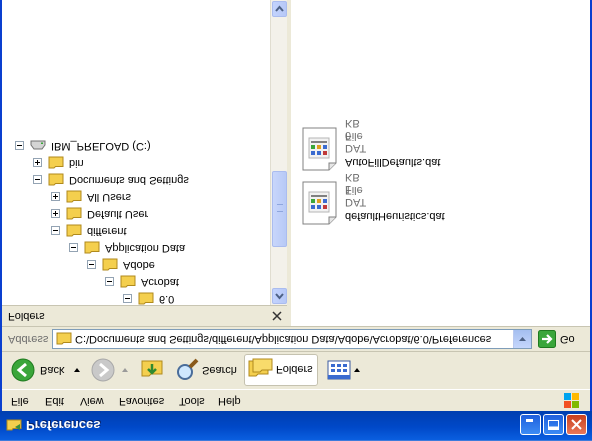 The width and height of the screenshot is (592, 441). What do you see at coordinates (219, 370) in the screenshot?
I see `search-label: Search` at bounding box center [219, 370].